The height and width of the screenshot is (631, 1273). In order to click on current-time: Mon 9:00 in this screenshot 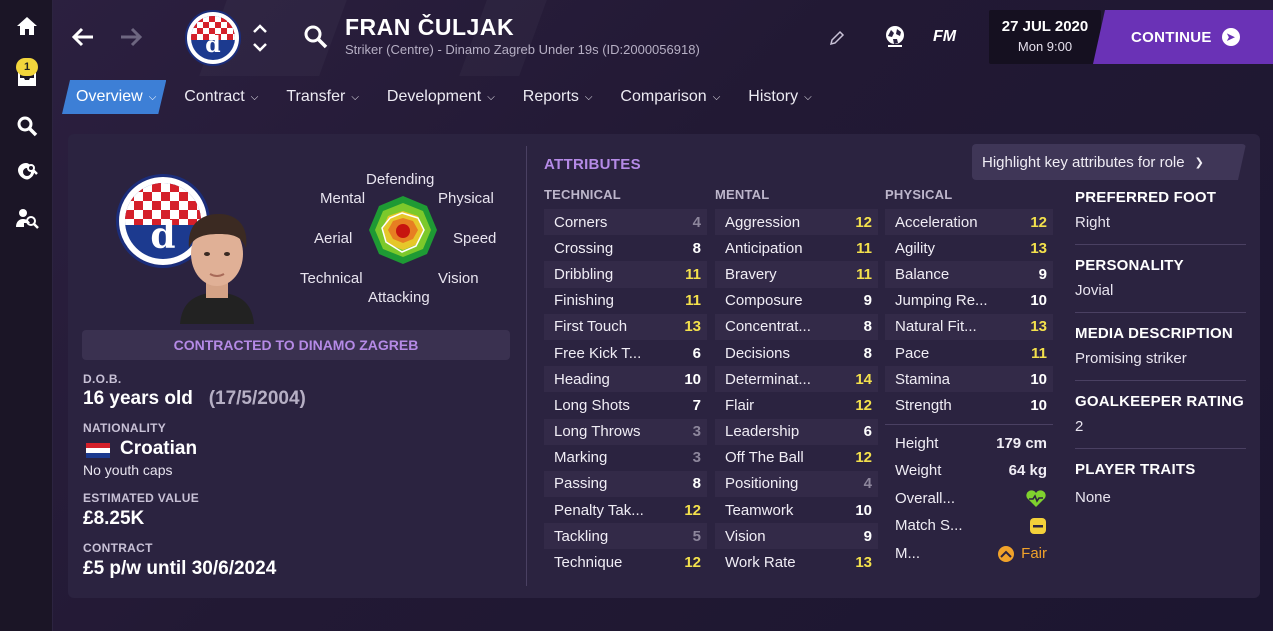, I will do `click(1045, 46)`.